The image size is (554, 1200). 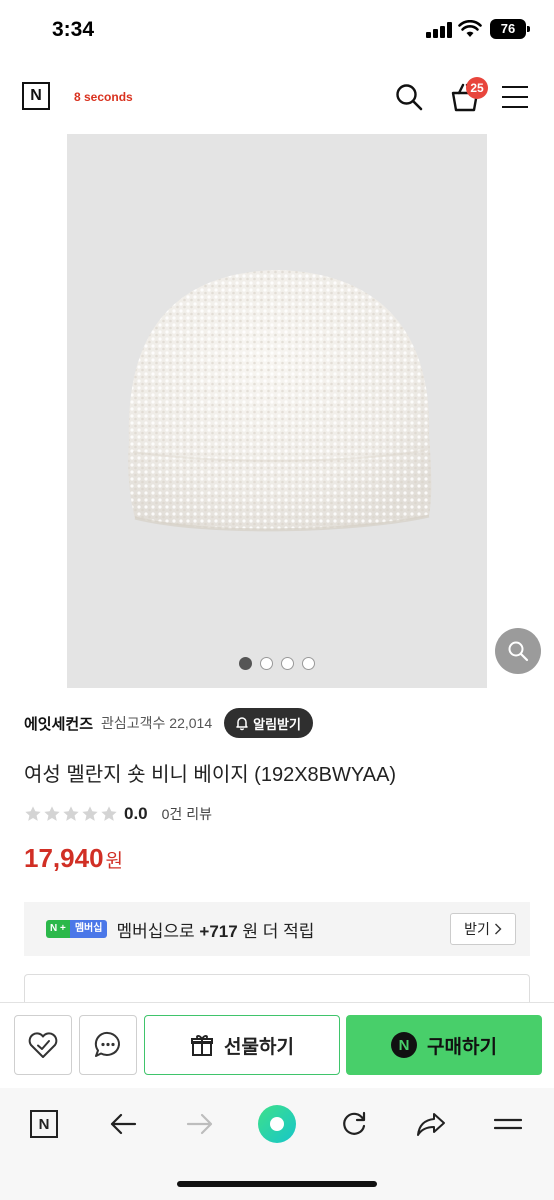 I want to click on buy-button: N 구매하기, so click(x=444, y=1045).